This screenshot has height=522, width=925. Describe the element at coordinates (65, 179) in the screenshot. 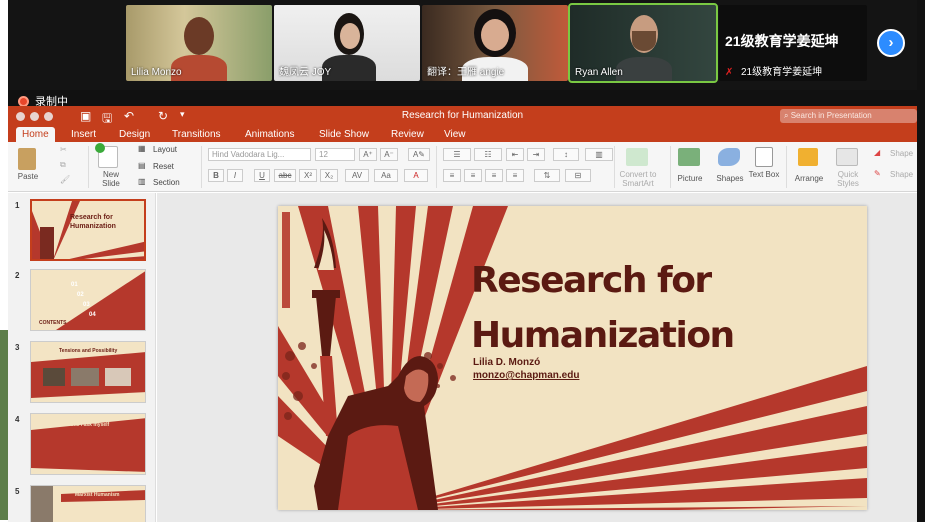

I see `format-painter-icon: 🖌` at that location.